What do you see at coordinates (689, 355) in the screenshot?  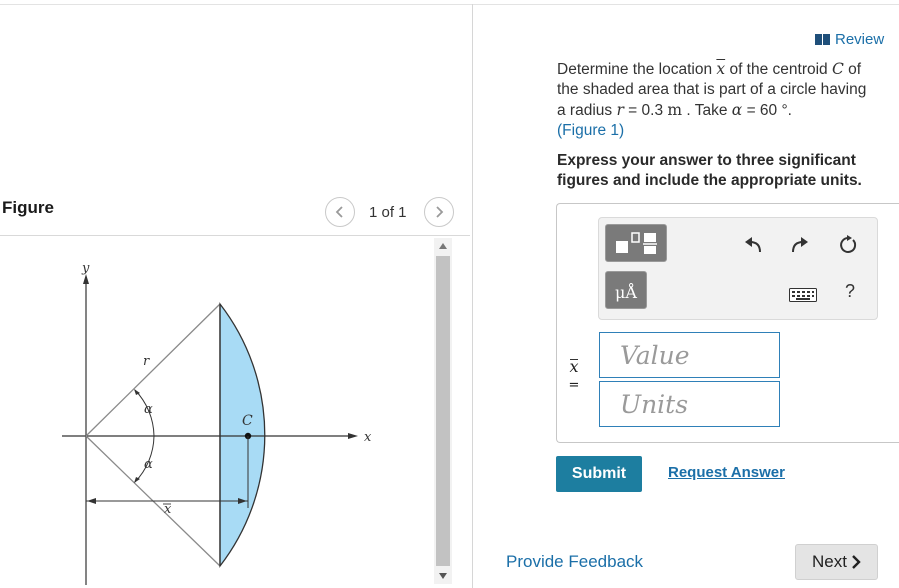 I see `value-input` at bounding box center [689, 355].